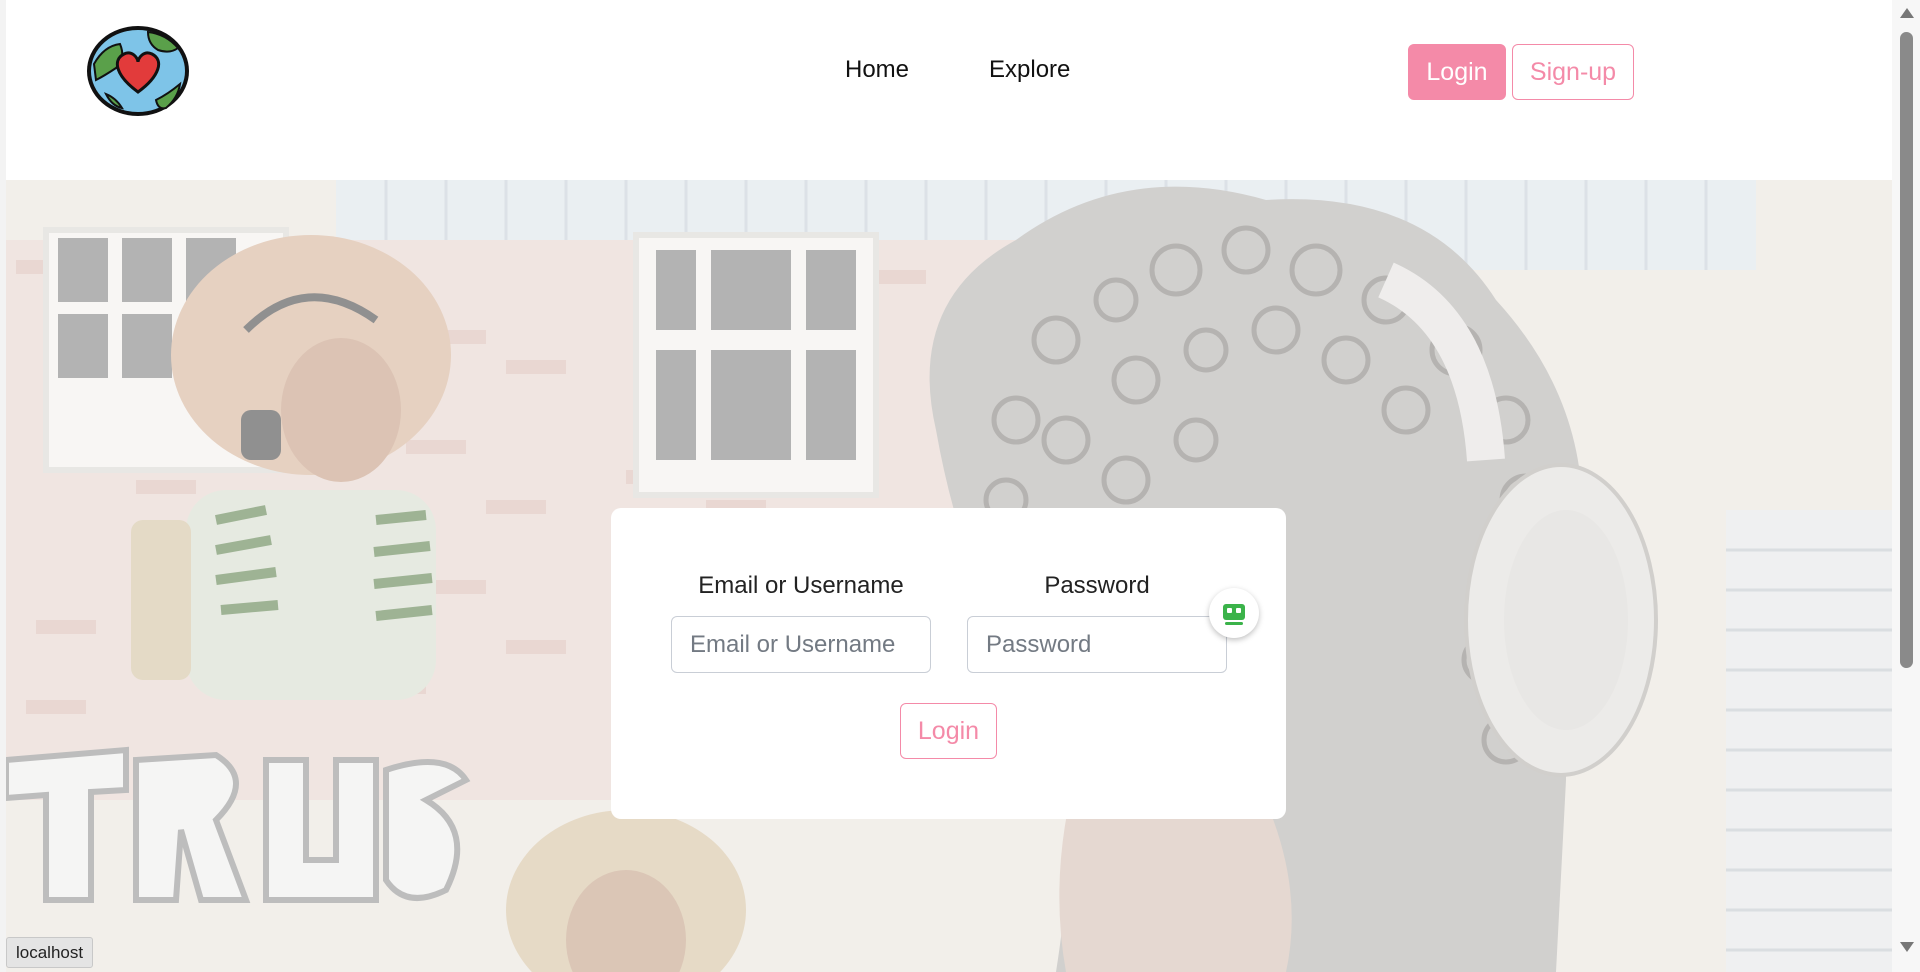 Image resolution: width=1920 pixels, height=972 pixels. What do you see at coordinates (948, 731) in the screenshot?
I see `login-submit-button: Login` at bounding box center [948, 731].